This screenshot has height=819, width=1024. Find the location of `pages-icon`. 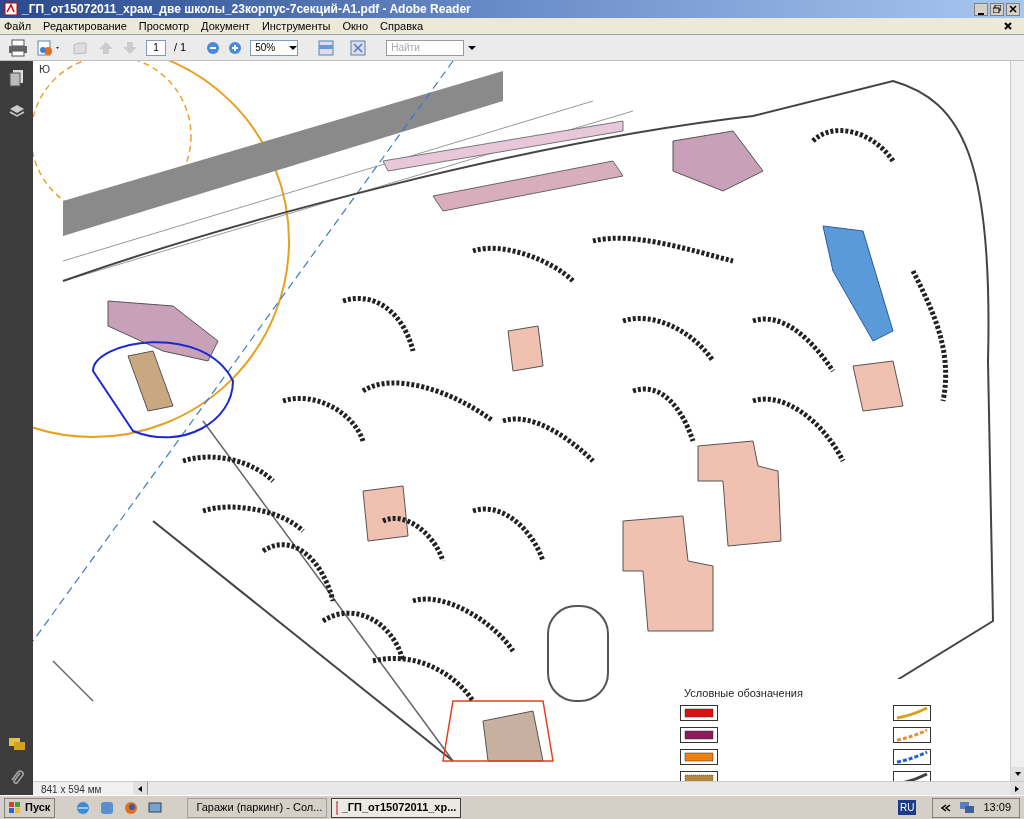

pages-icon is located at coordinates (16, 78).